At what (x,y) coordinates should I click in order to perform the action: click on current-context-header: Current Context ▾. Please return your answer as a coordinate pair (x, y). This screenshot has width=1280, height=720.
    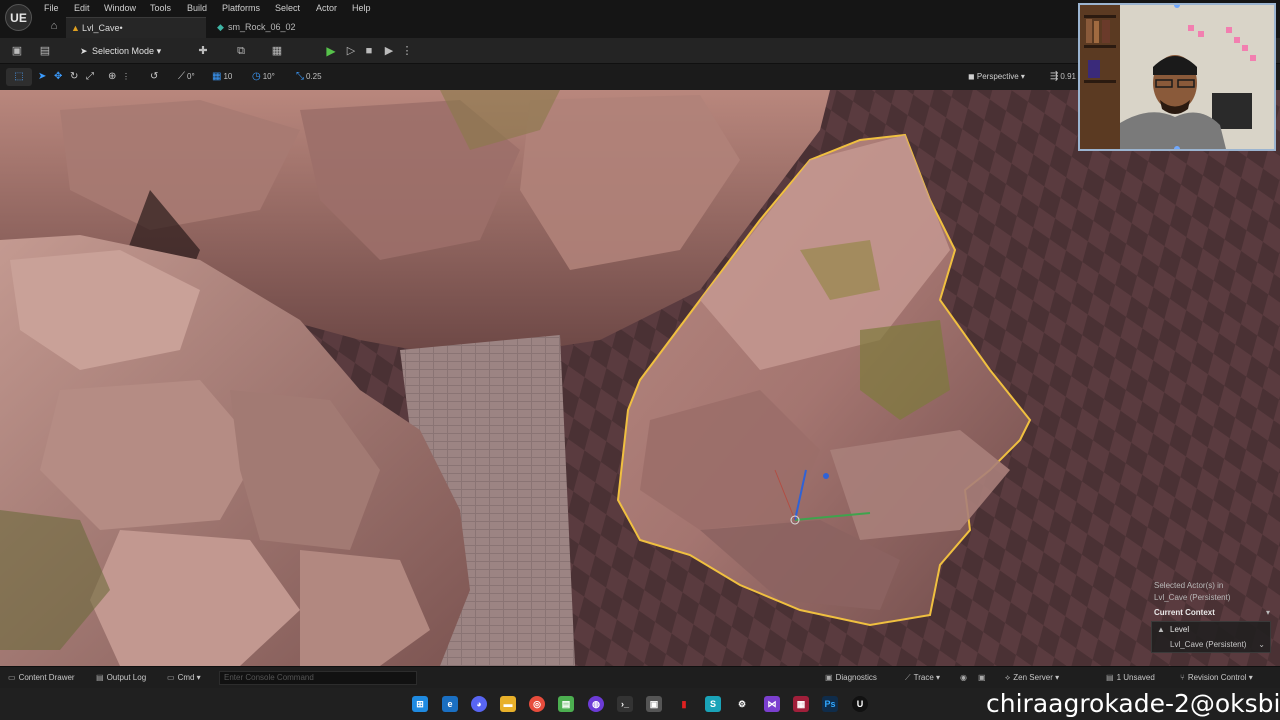
    Looking at the image, I should click on (1214, 612).